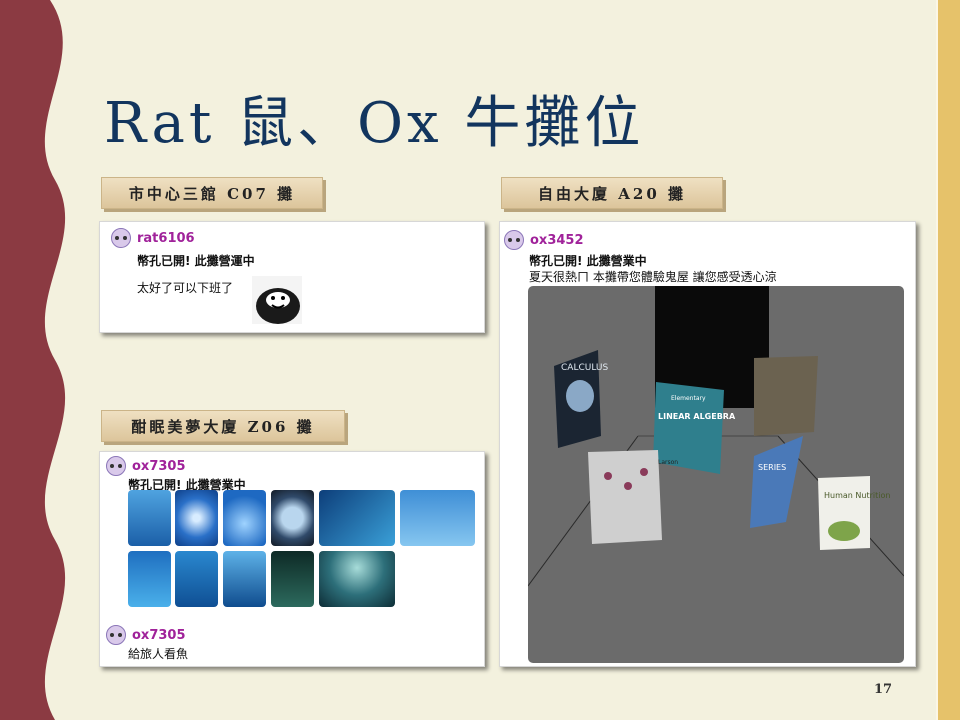 The width and height of the screenshot is (960, 720). What do you see at coordinates (557, 240) in the screenshot?
I see `username: ox3452` at bounding box center [557, 240].